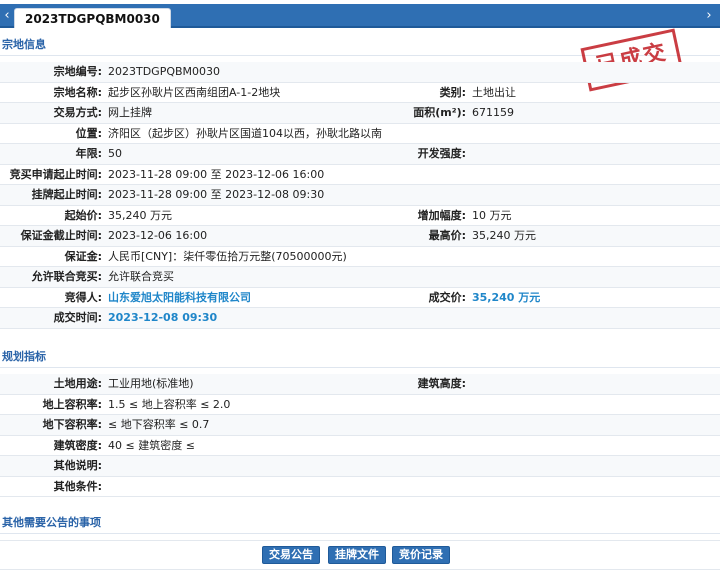  What do you see at coordinates (159, 424) in the screenshot?
I see `field-value: ≤ 地下容积率 ≤ 0.7` at bounding box center [159, 424].